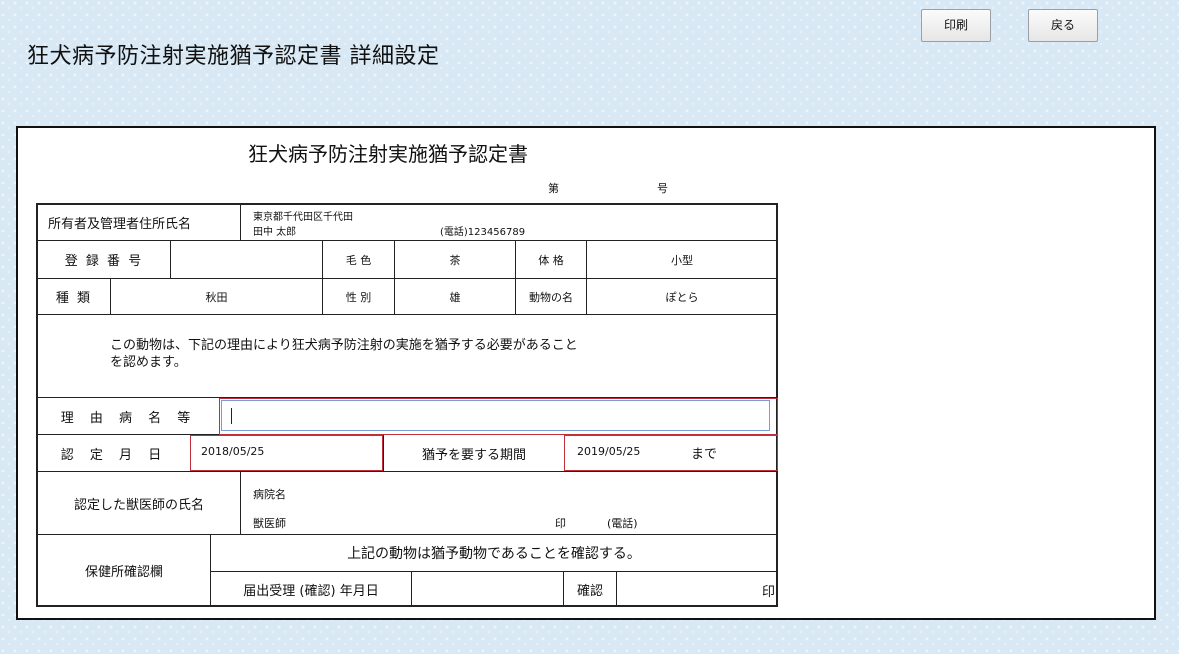 This screenshot has height=654, width=1179. What do you see at coordinates (682, 260) in the screenshot?
I see `build-value: 小型` at bounding box center [682, 260].